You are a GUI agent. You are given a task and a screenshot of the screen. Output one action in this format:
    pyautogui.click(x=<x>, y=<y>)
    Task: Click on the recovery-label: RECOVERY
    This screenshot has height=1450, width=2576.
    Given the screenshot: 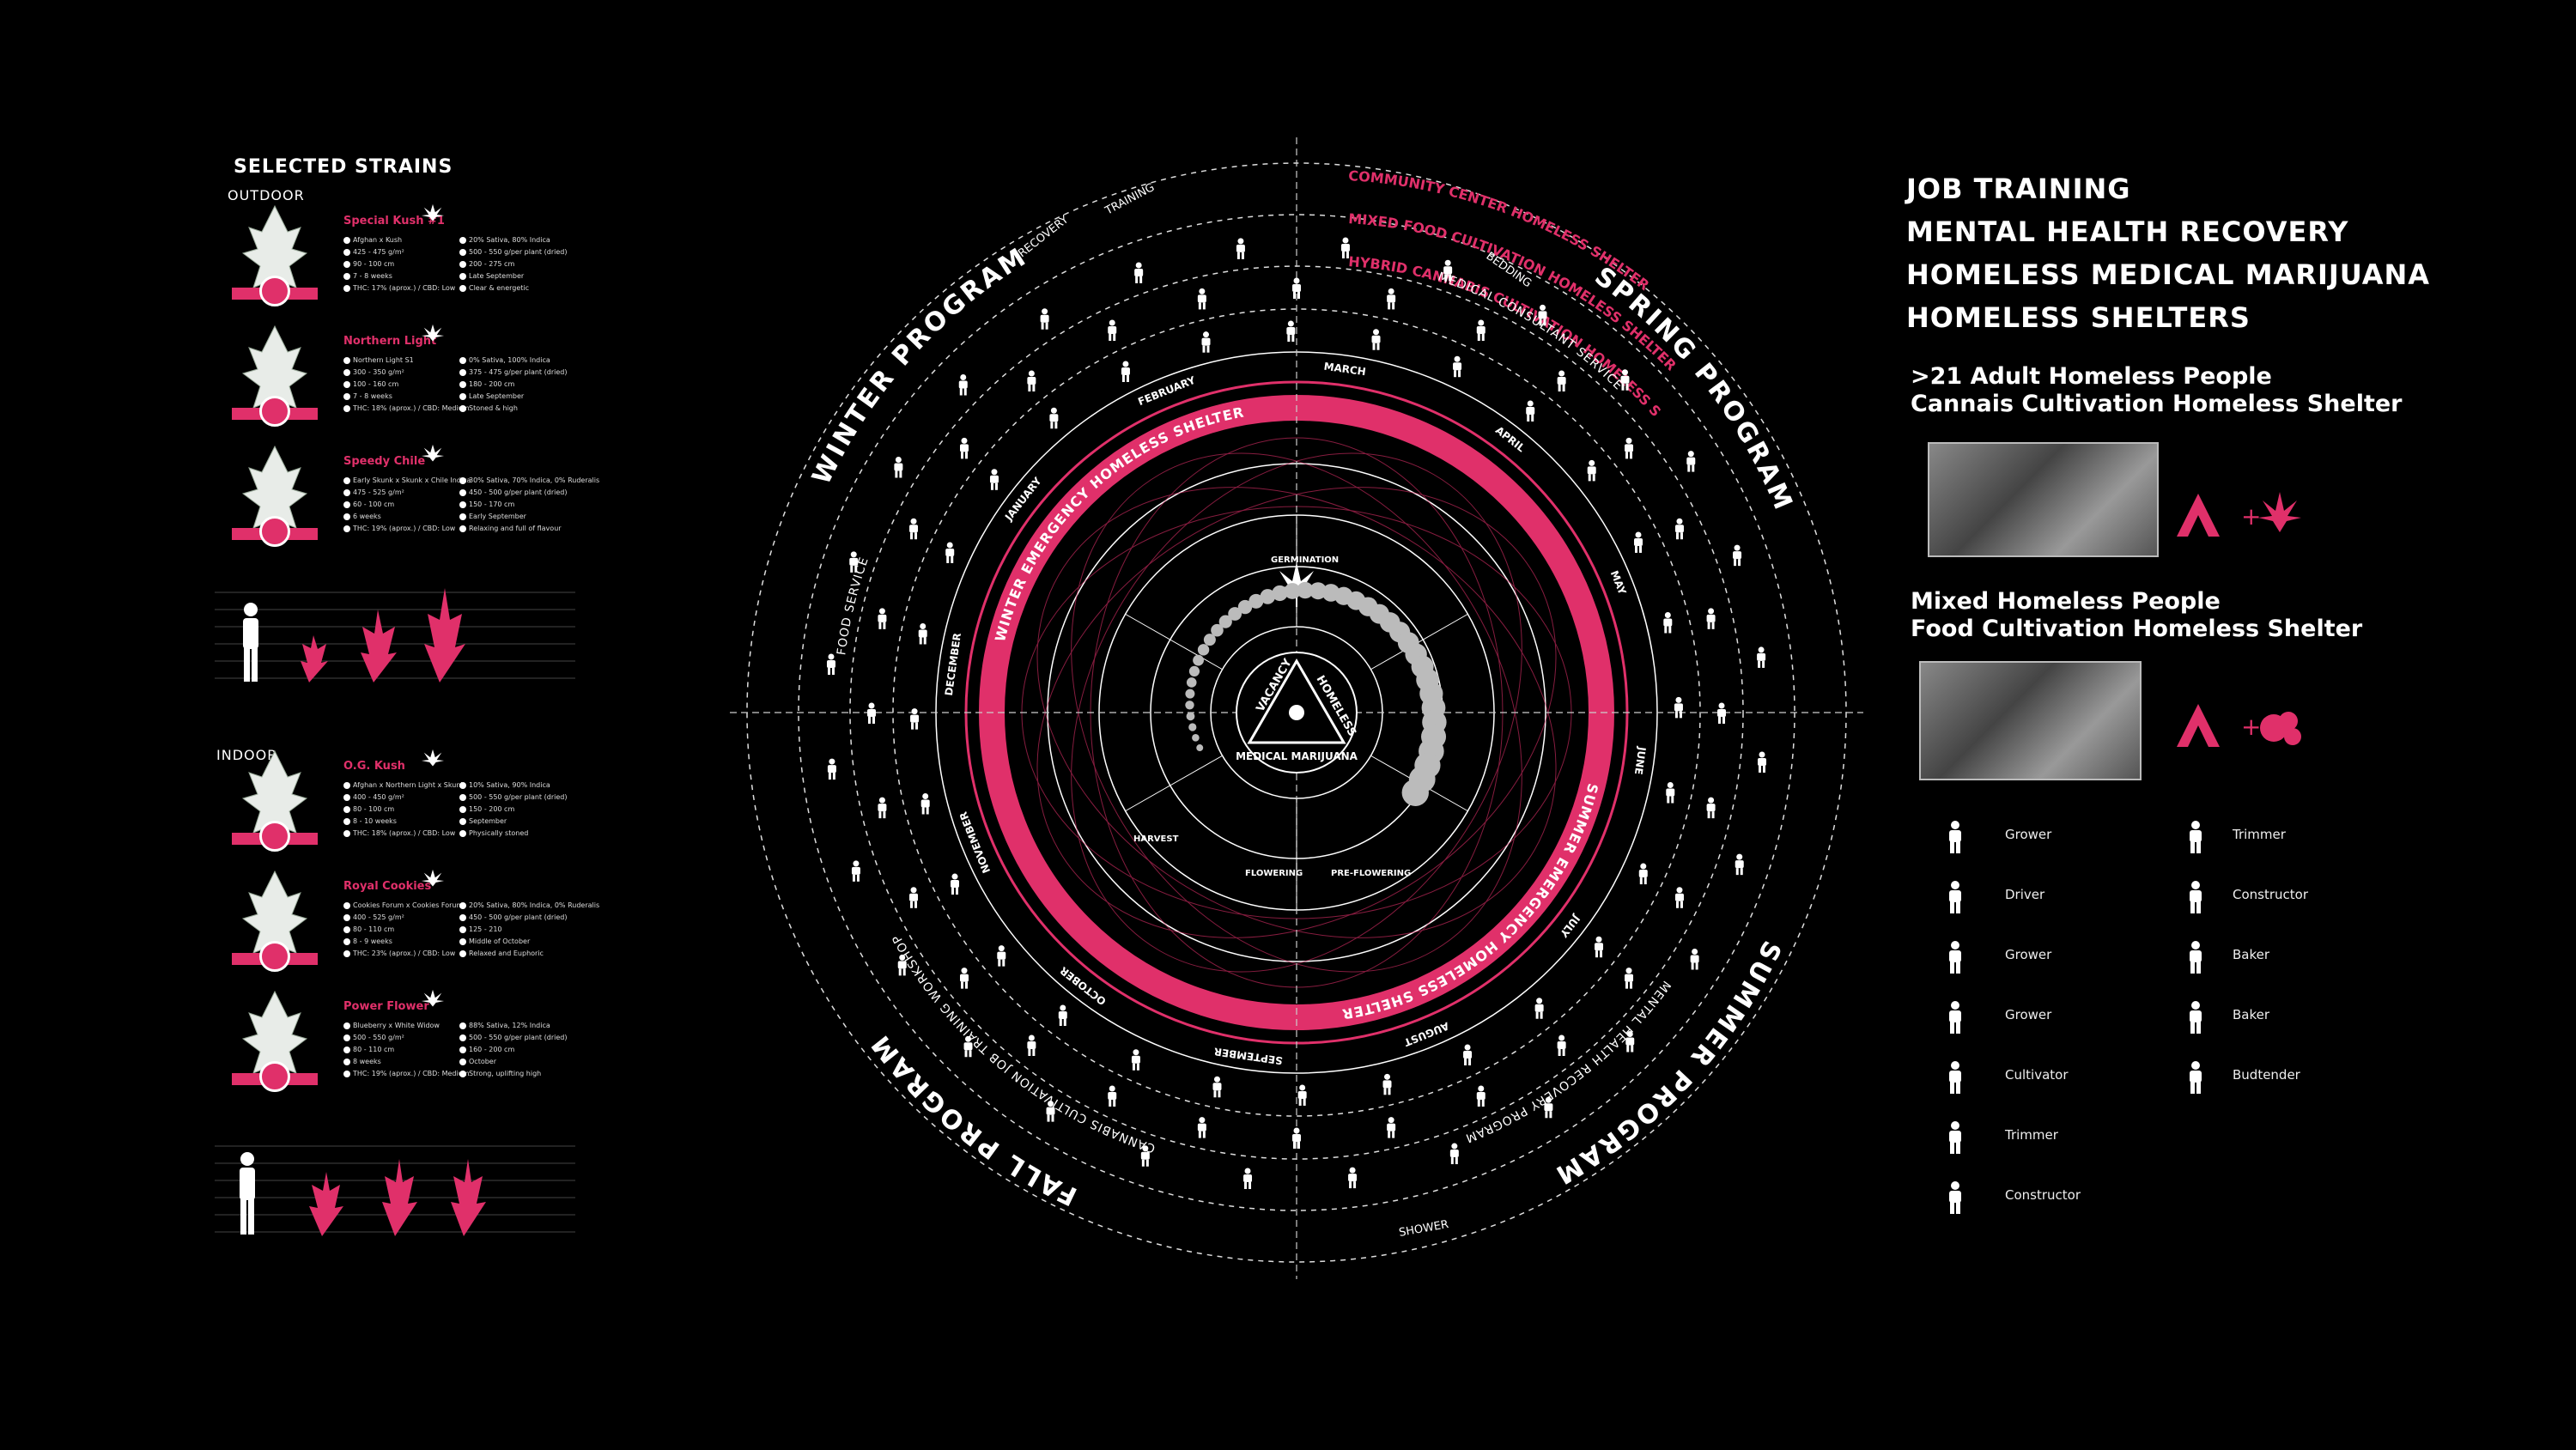 What is the action you would take?
    pyautogui.click(x=1043, y=237)
    